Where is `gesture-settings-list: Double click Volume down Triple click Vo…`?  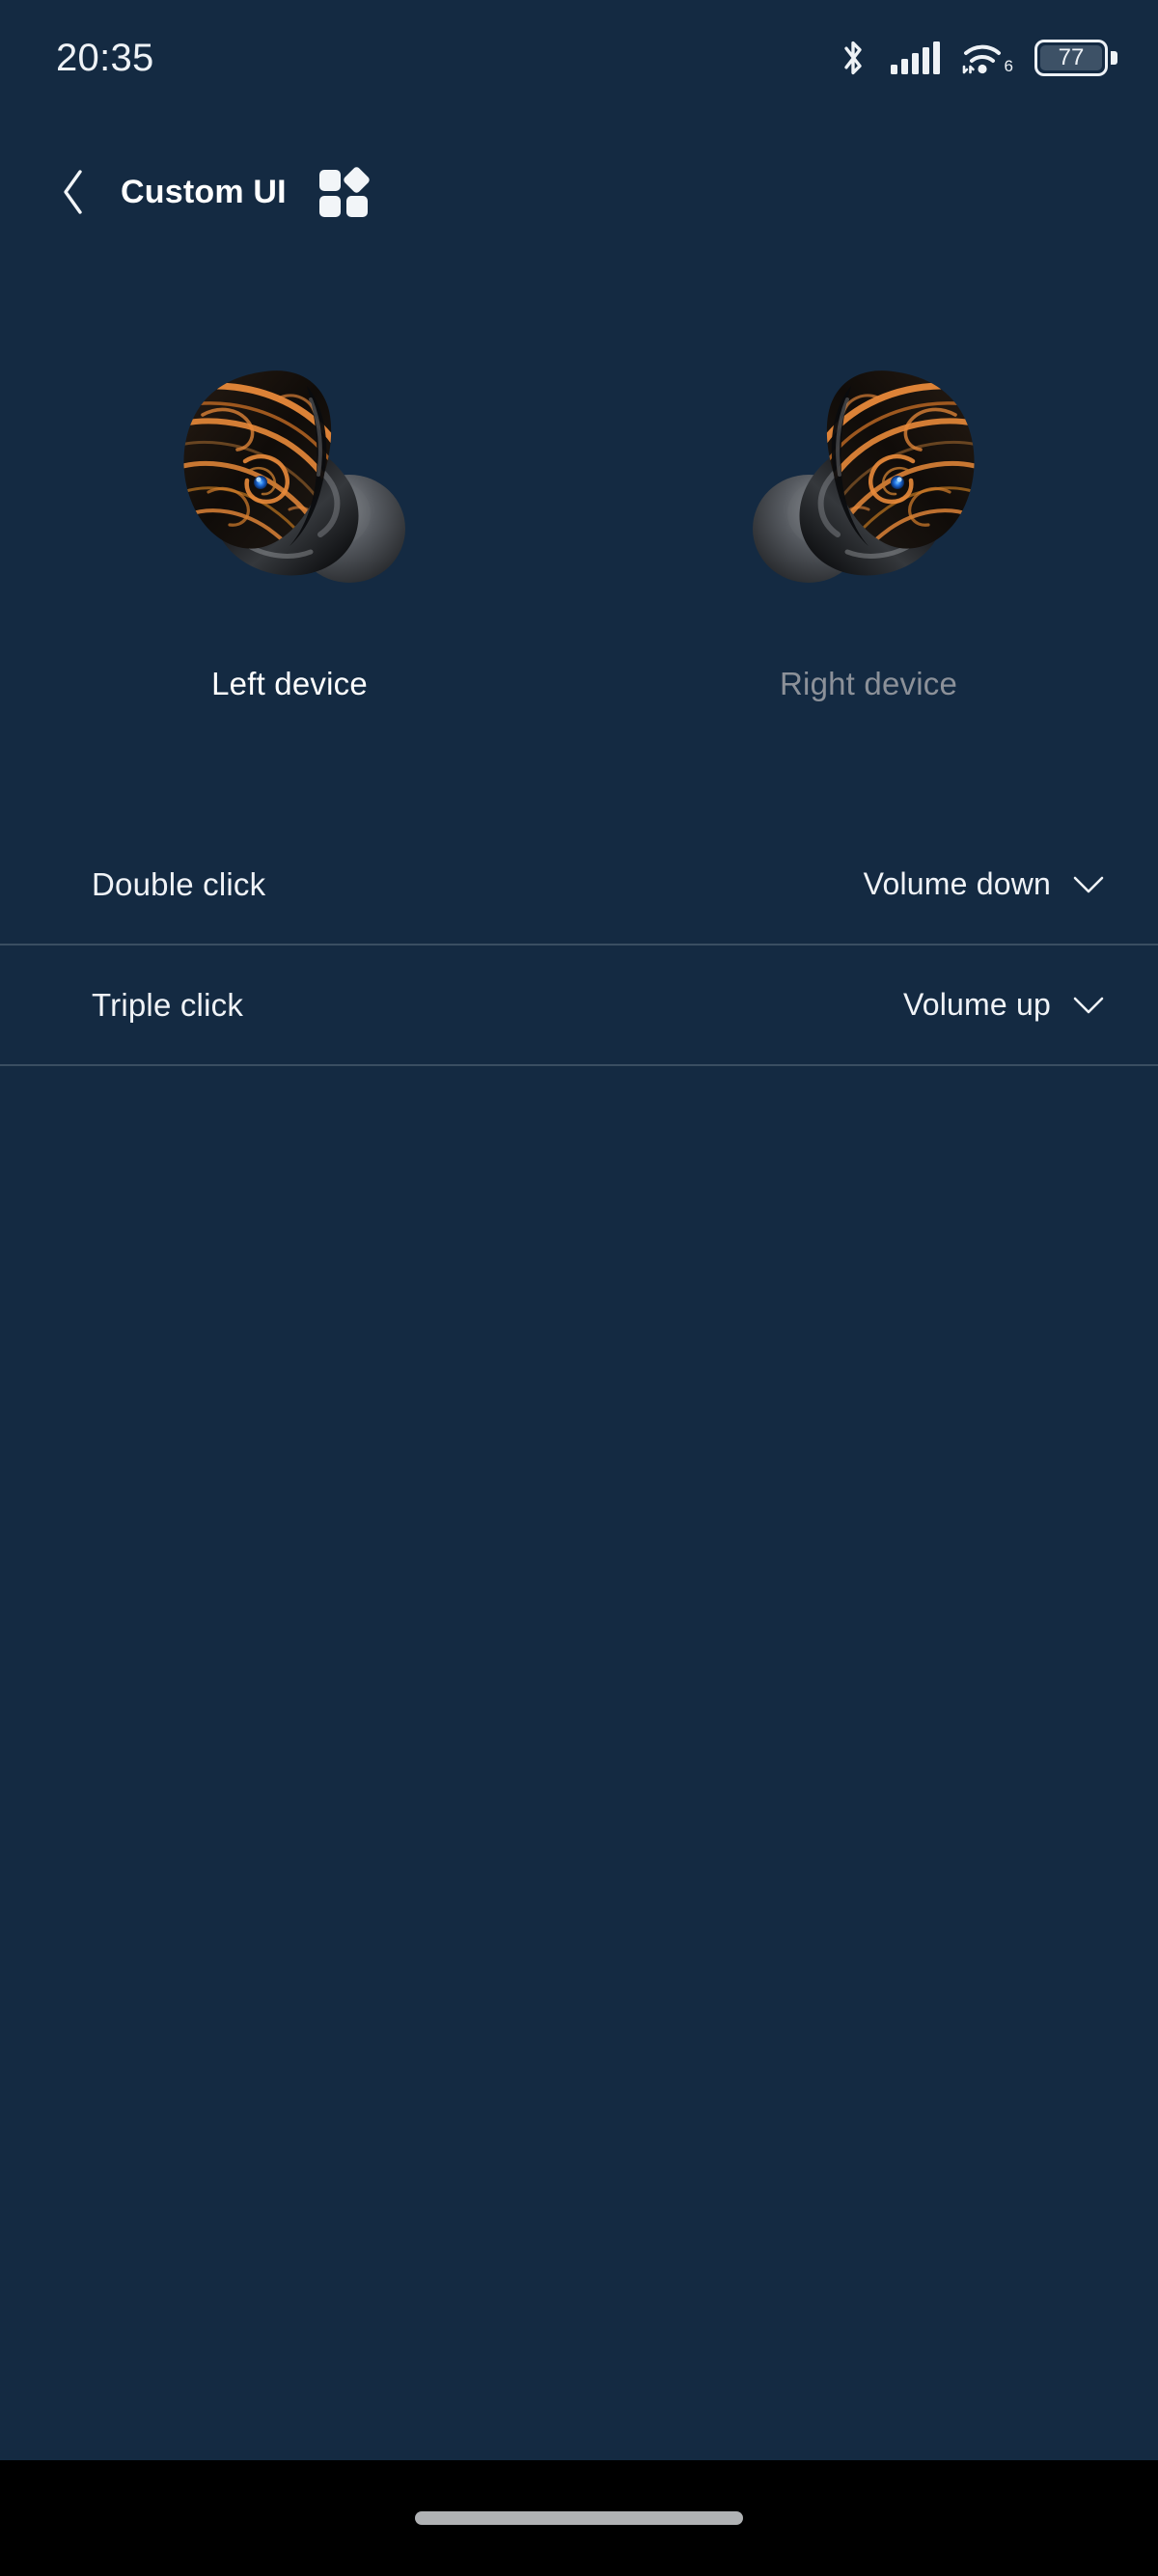 gesture-settings-list: Double click Volume down Triple click Vo… is located at coordinates (579, 946).